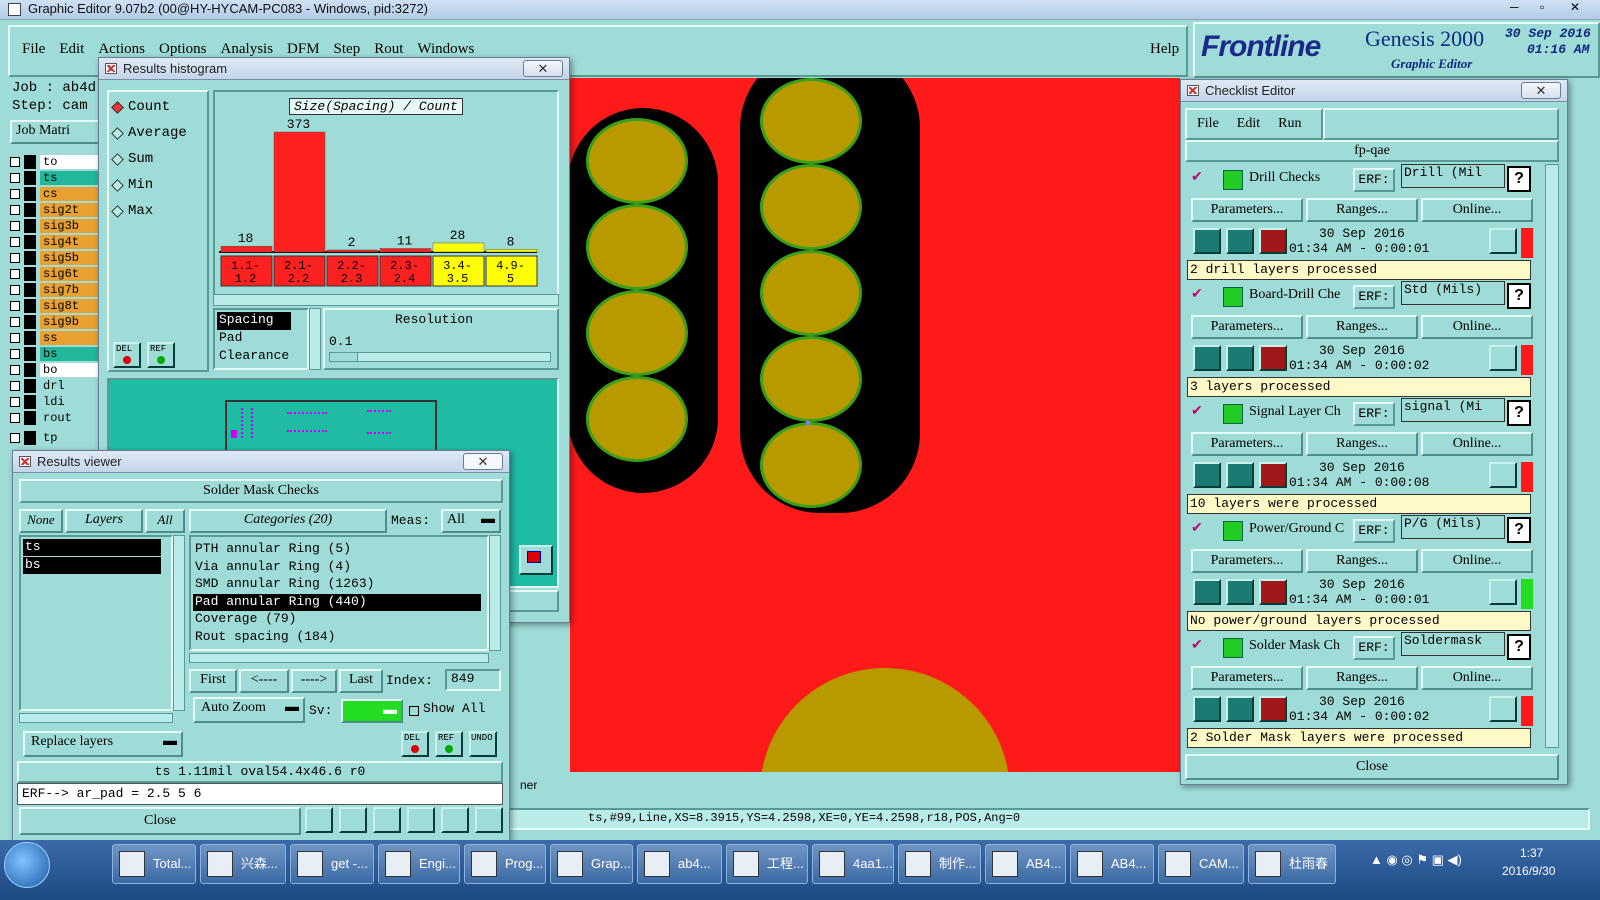 This screenshot has height=900, width=1600. What do you see at coordinates (1197, 527) in the screenshot?
I see `check-icon: ✔` at bounding box center [1197, 527].